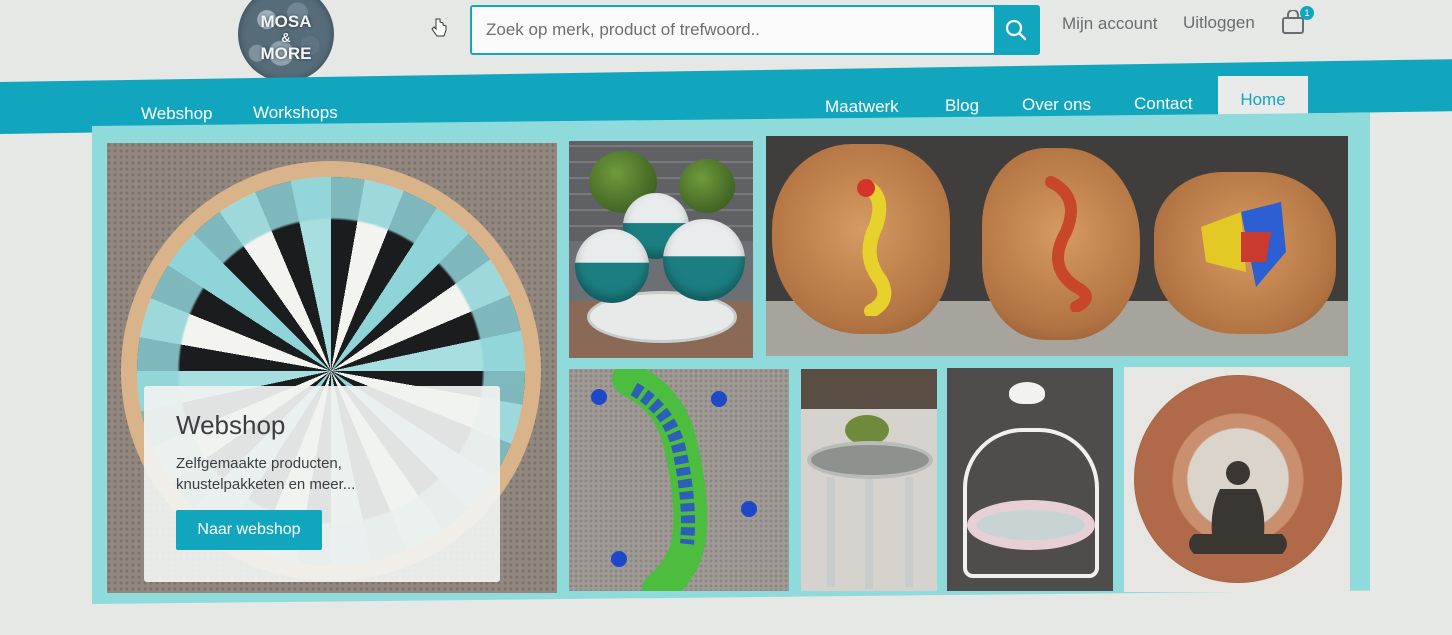 This screenshot has width=1452, height=635. I want to click on nav-item-workshops: Workshops, so click(295, 113).